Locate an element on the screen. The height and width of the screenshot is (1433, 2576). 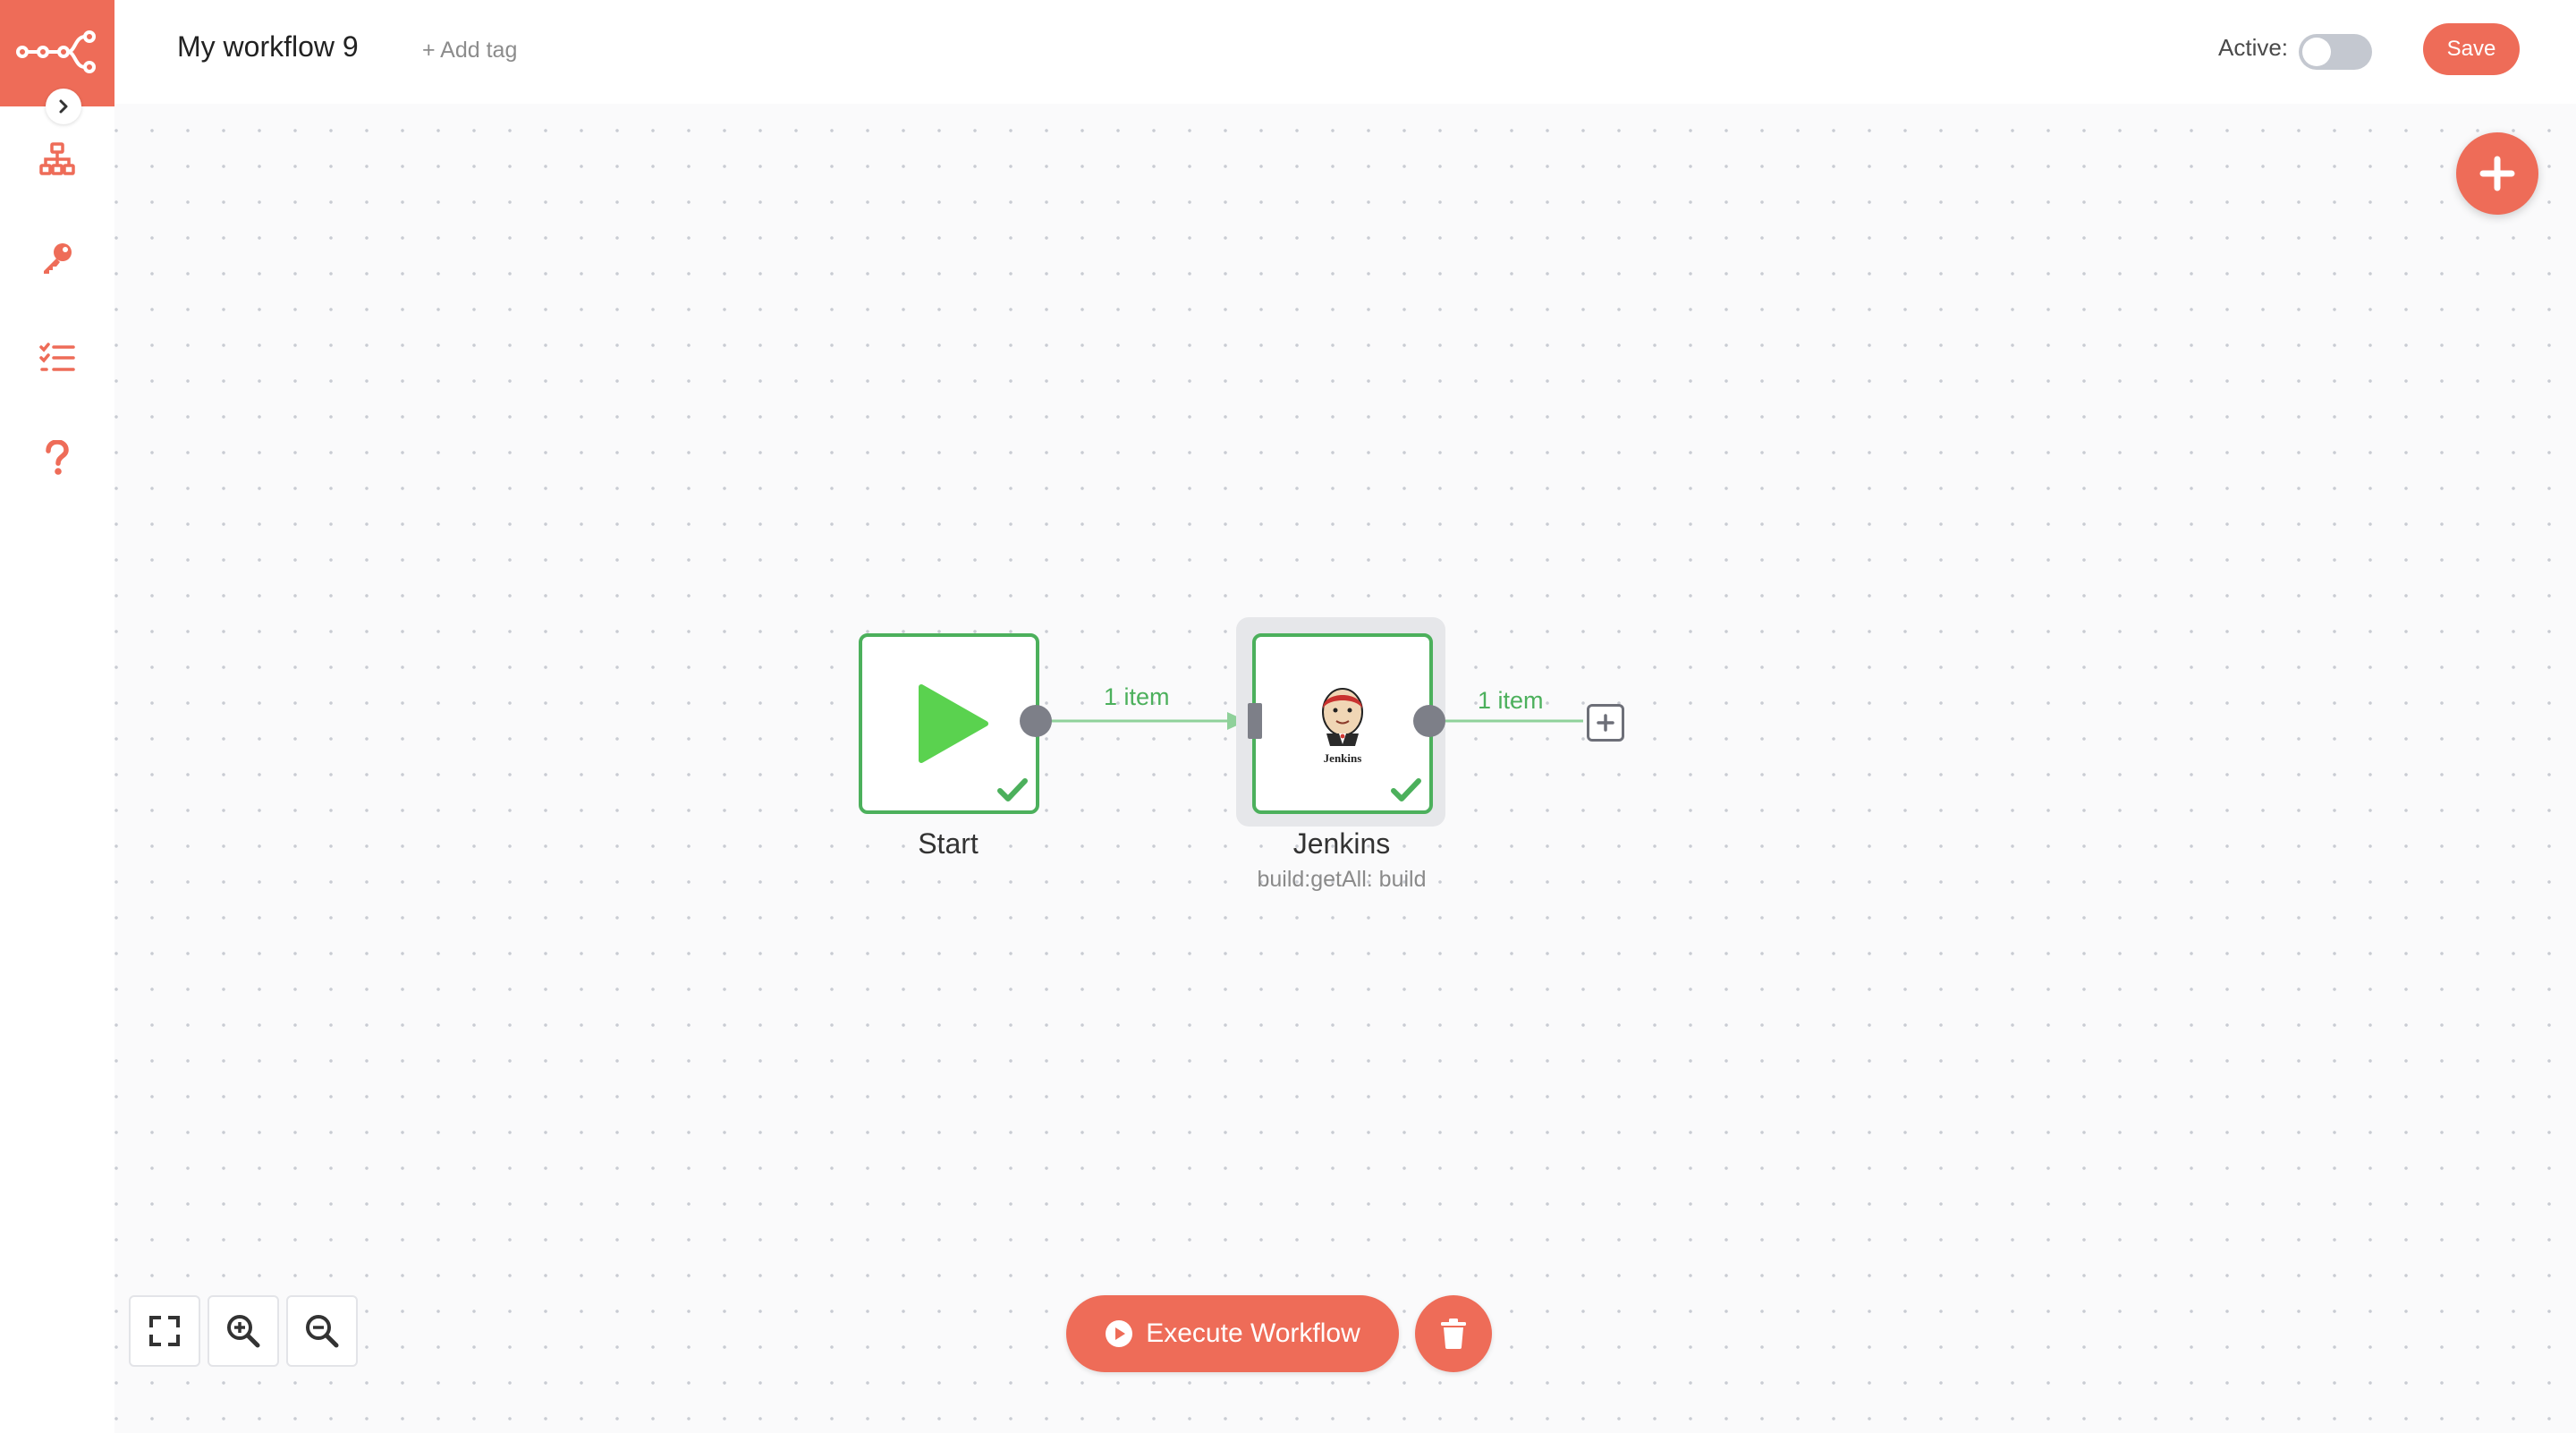
jenkins-icon: Jenkins is located at coordinates (1342, 726).